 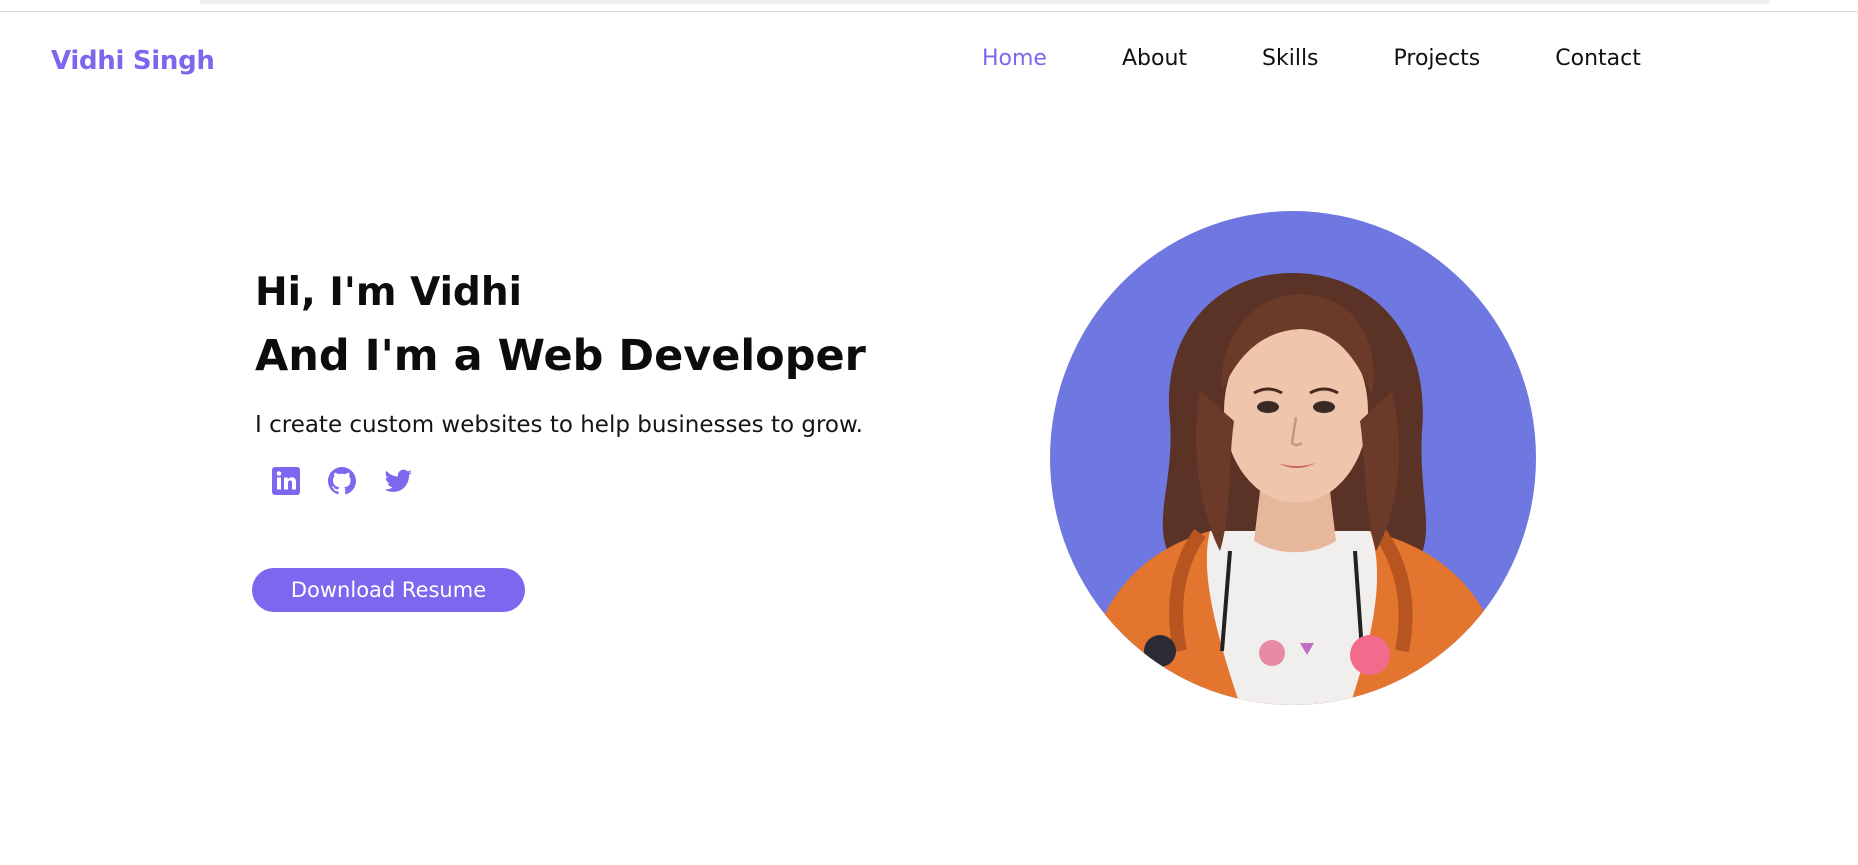 What do you see at coordinates (388, 292) in the screenshot?
I see `hero-greeting: Hi, I'm Vidhi` at bounding box center [388, 292].